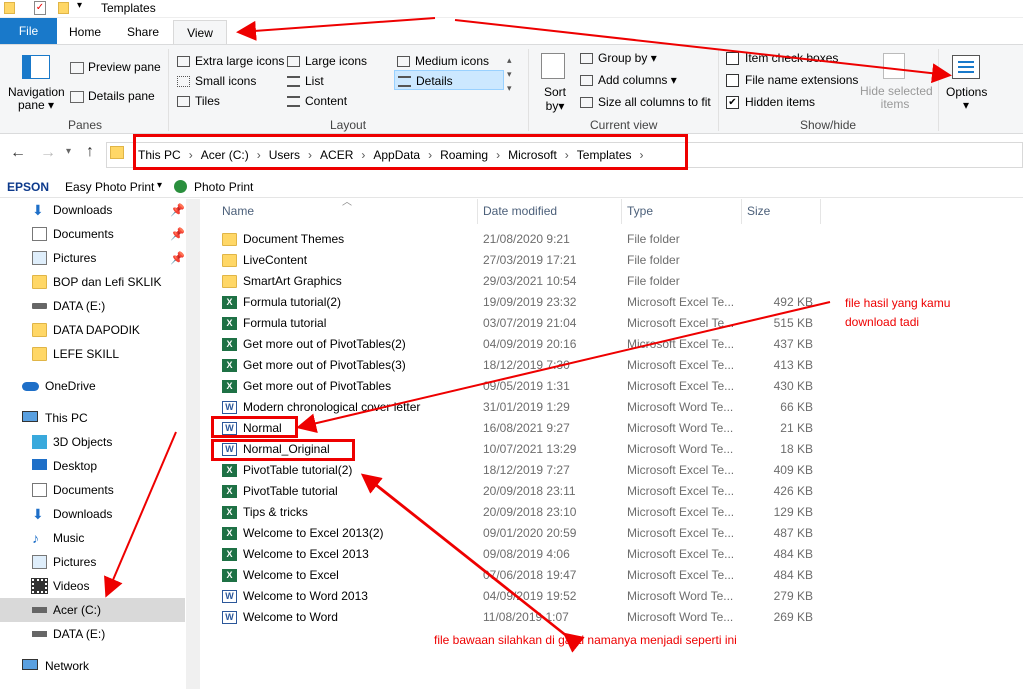  What do you see at coordinates (882, 322) in the screenshot?
I see `annotation-downloaded-line2: download tadi` at bounding box center [882, 322].